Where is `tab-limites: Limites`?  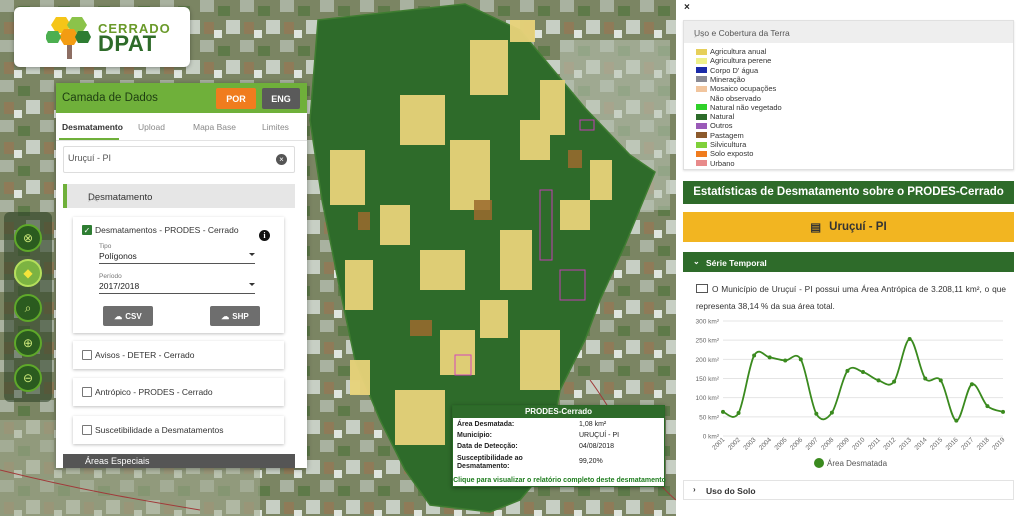
tab-limites: Limites is located at coordinates (275, 127).